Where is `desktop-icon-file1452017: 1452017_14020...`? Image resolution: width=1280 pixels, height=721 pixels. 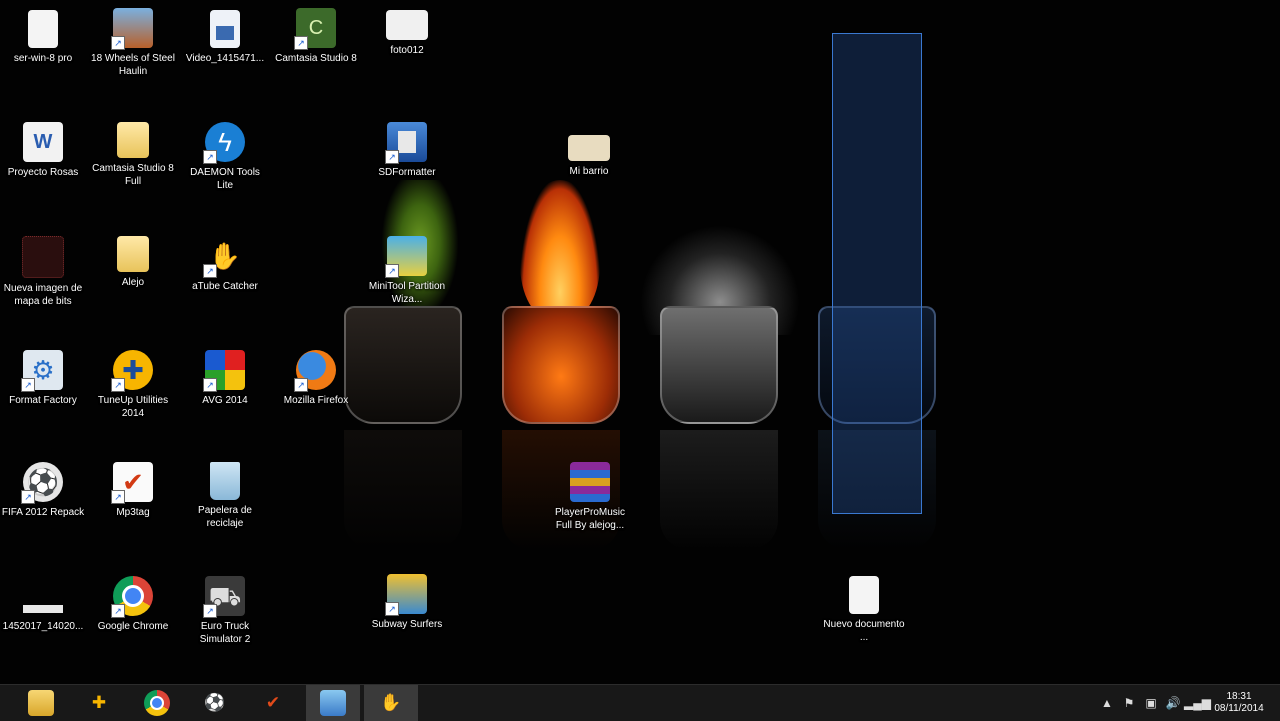 desktop-icon-file1452017: 1452017_14020... is located at coordinates (43, 604).